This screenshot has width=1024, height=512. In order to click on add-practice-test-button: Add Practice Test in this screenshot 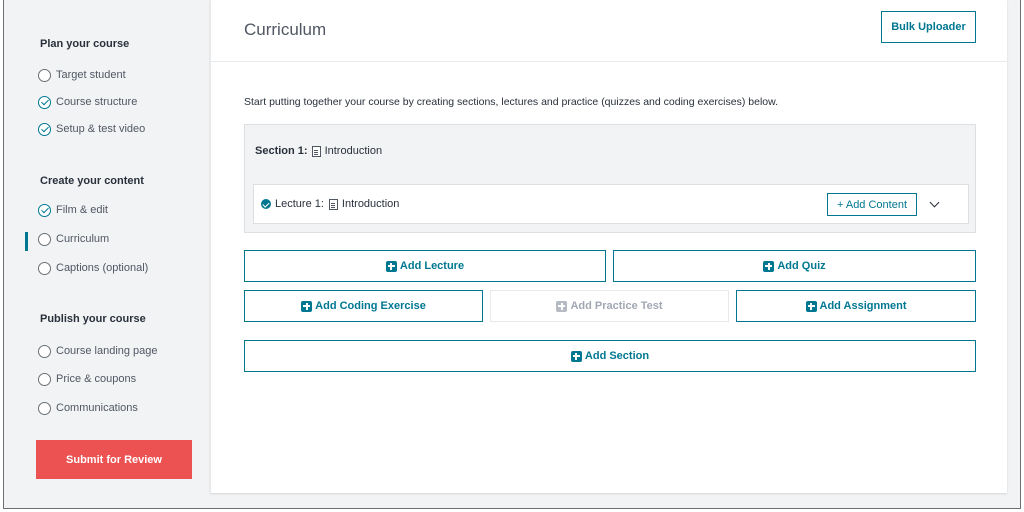, I will do `click(609, 306)`.